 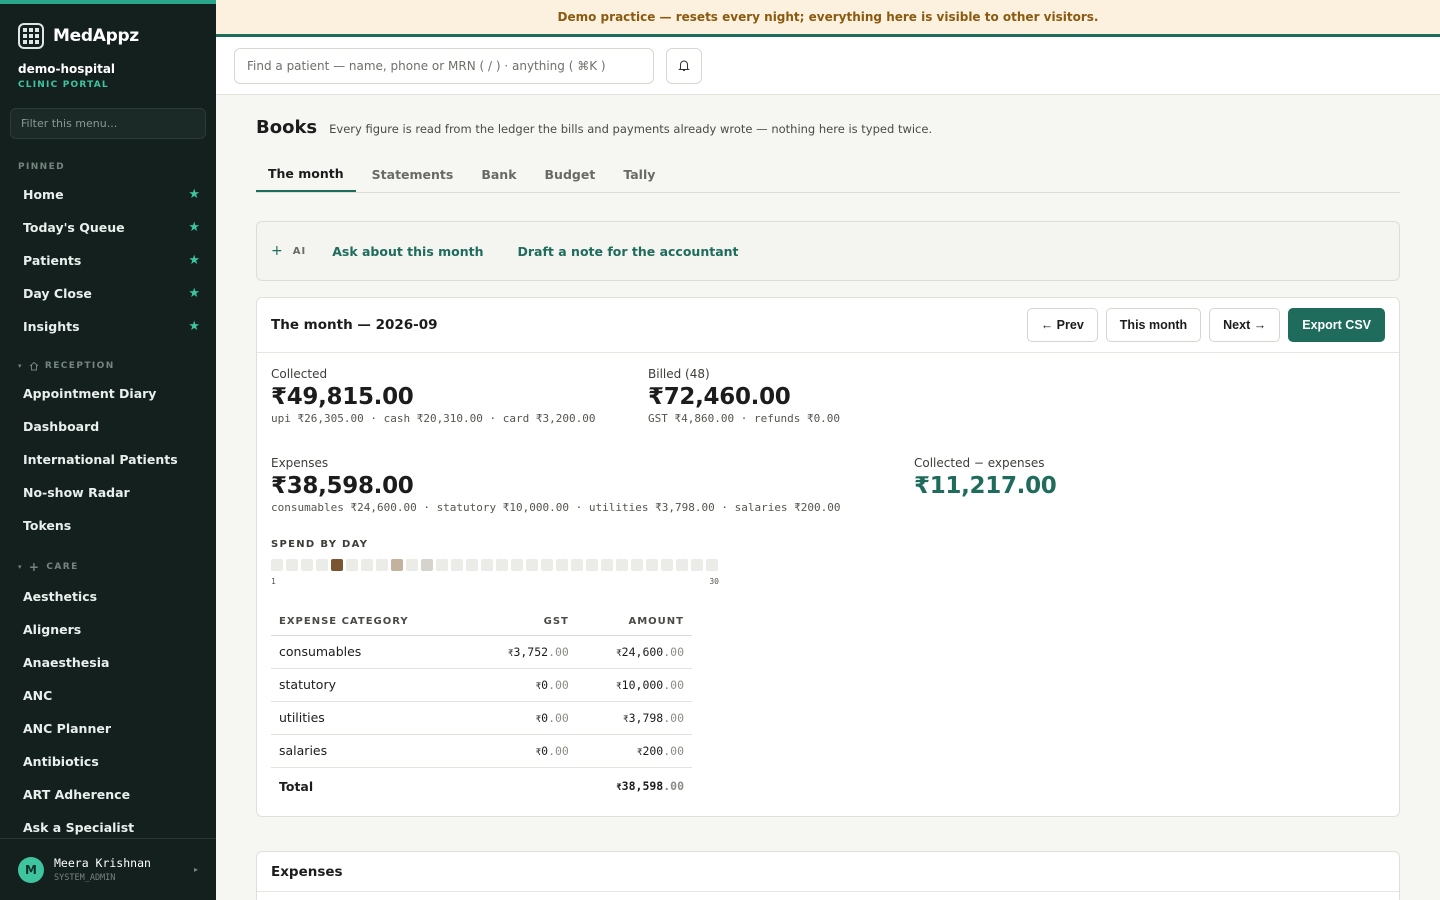 I want to click on reception-section-label: ▾ RECEPTION, so click(x=108, y=366).